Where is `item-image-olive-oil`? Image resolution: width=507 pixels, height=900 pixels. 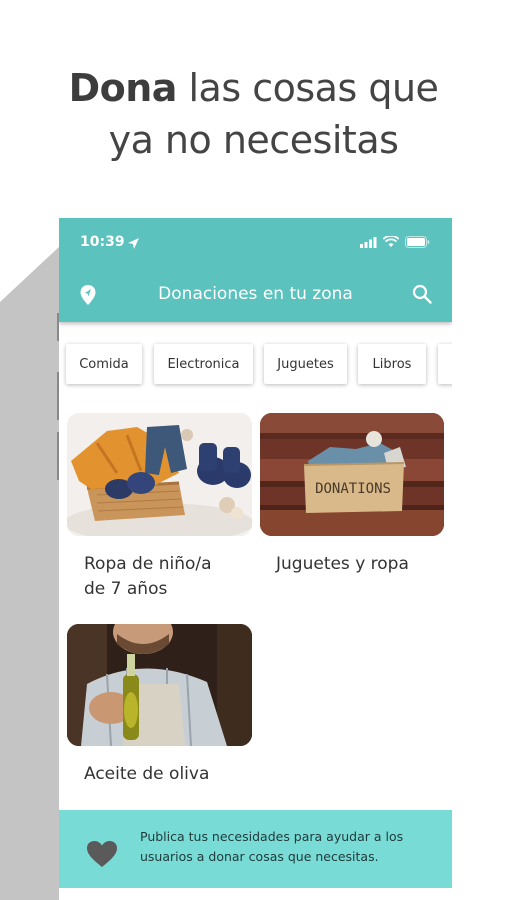 item-image-olive-oil is located at coordinates (159, 685).